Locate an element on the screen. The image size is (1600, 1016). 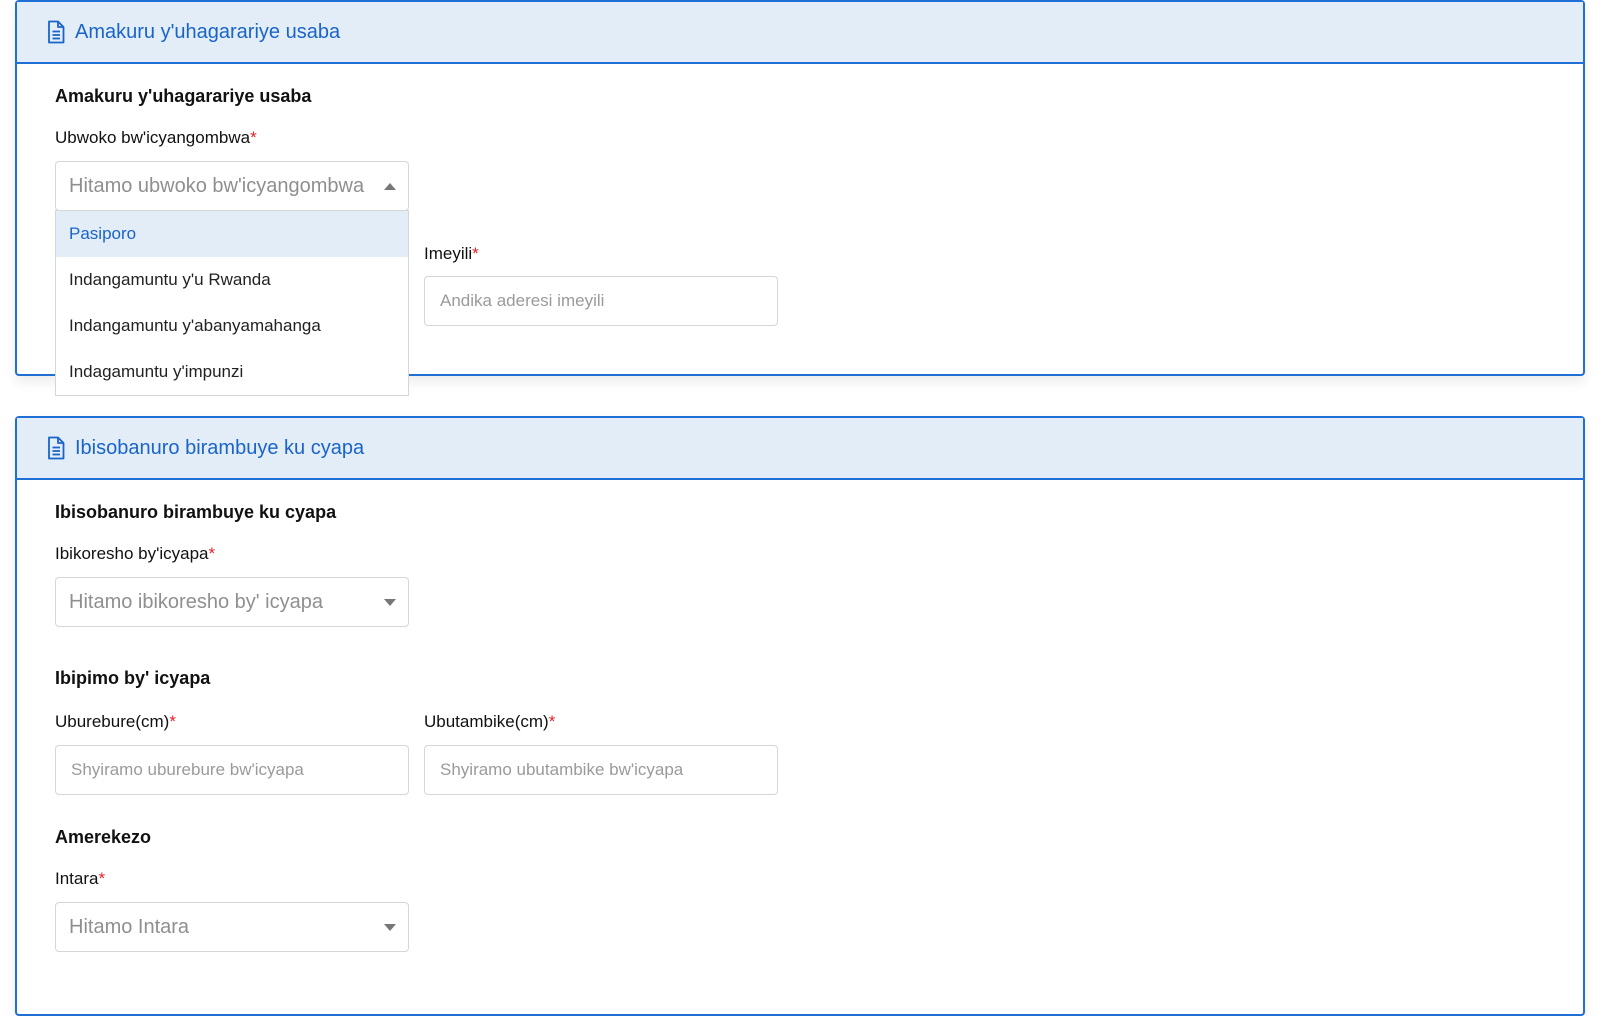
panel-header: Ibisobanuro birambuye ku cyapa is located at coordinates (800, 449).